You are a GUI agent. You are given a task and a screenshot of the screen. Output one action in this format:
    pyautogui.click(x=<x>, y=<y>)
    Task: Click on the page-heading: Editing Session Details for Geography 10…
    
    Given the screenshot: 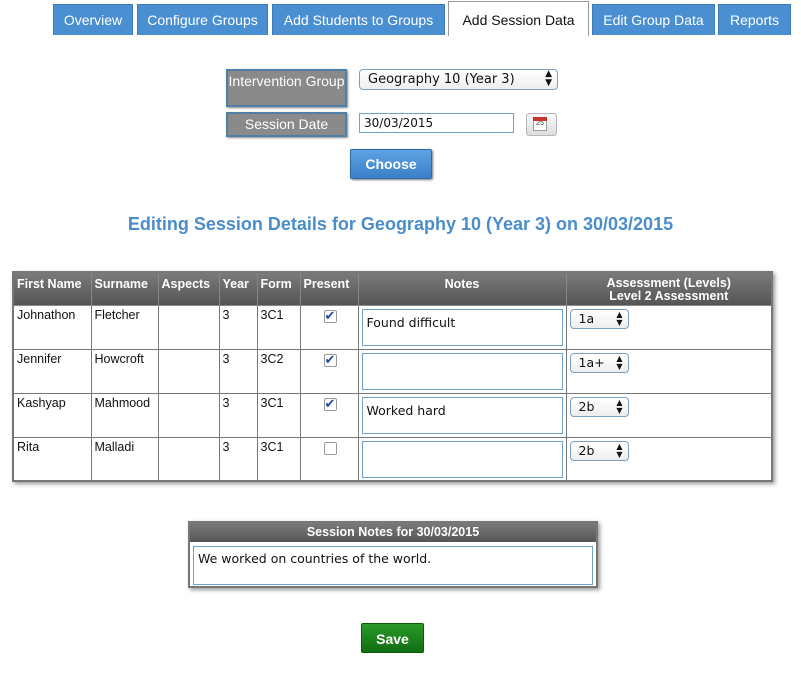 What is the action you would take?
    pyautogui.click(x=400, y=224)
    